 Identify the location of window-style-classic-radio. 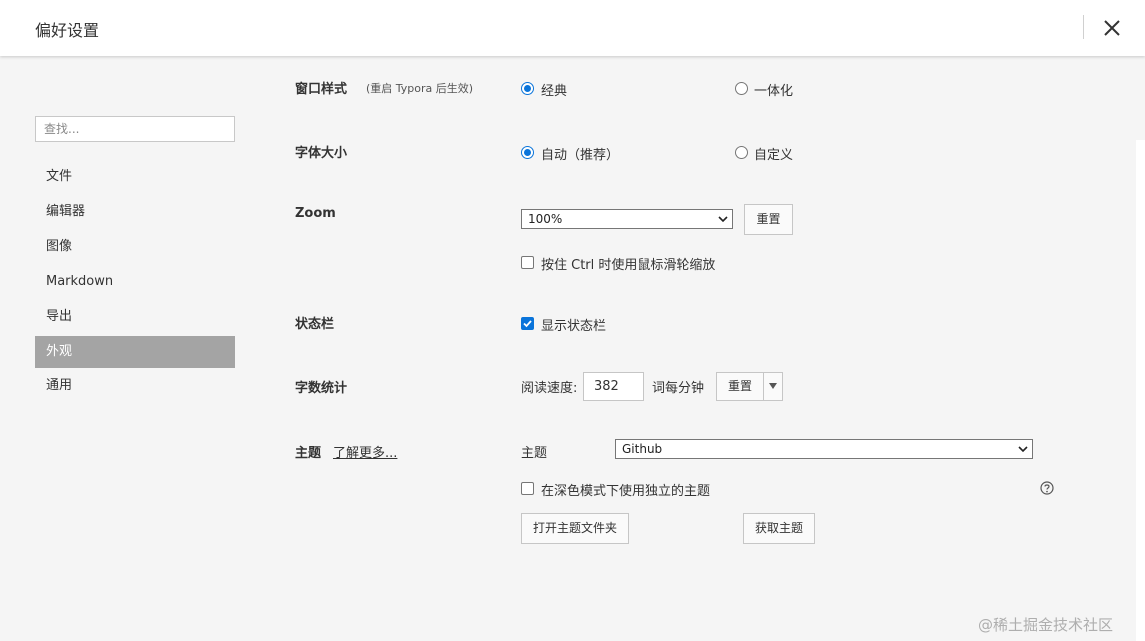
(527, 88).